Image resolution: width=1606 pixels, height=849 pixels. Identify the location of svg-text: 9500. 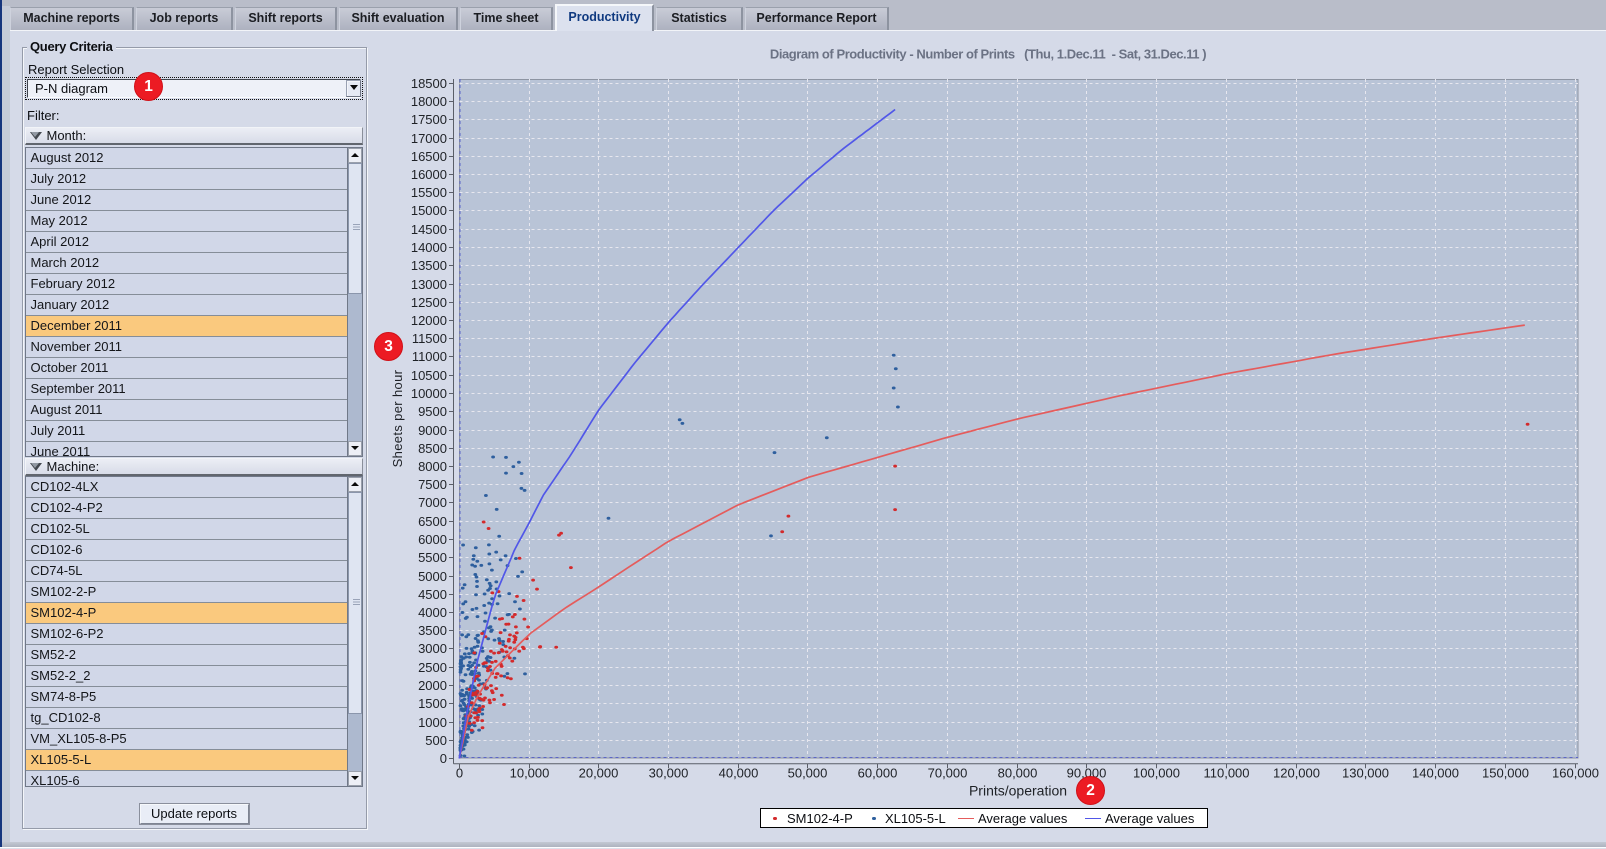
(432, 411).